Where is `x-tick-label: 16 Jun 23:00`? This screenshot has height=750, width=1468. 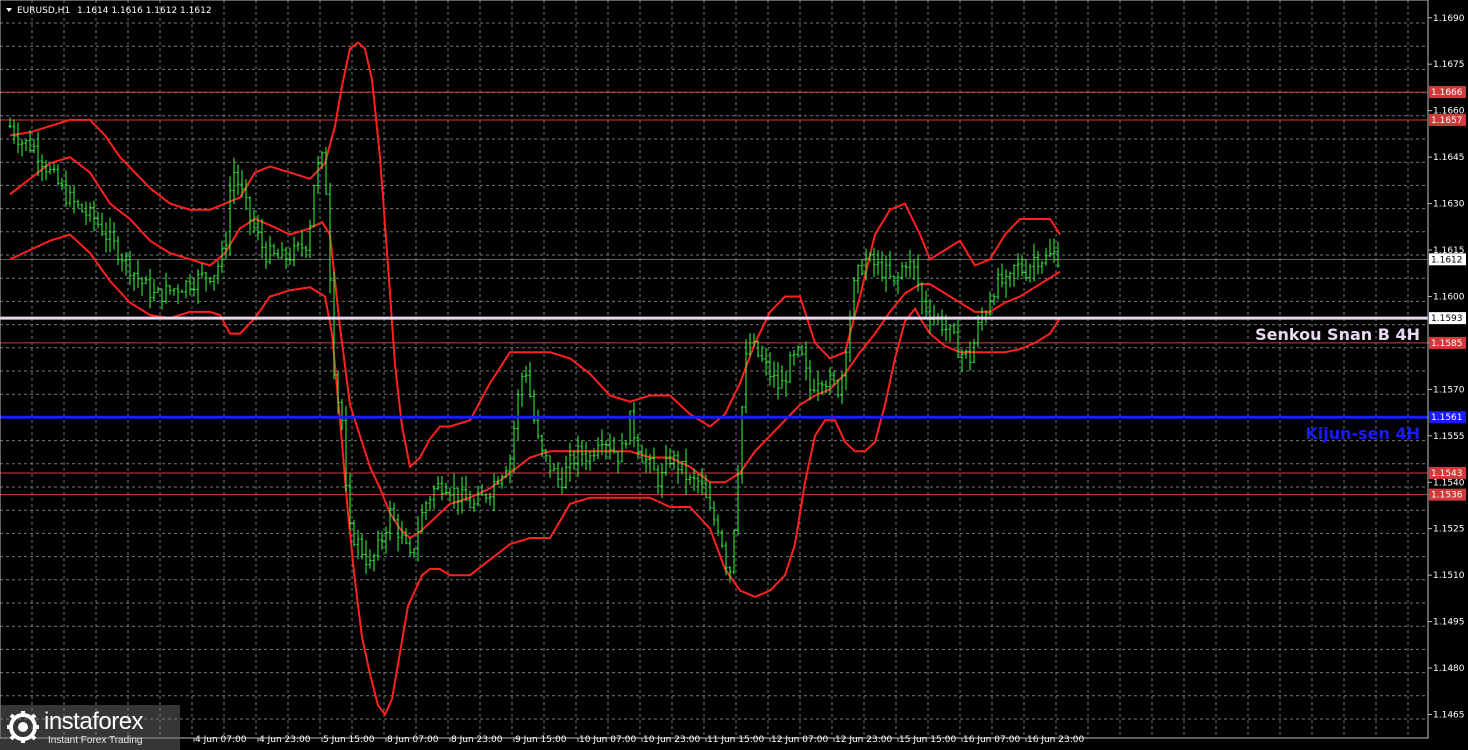
x-tick-label: 16 Jun 23:00 is located at coordinates (1055, 740).